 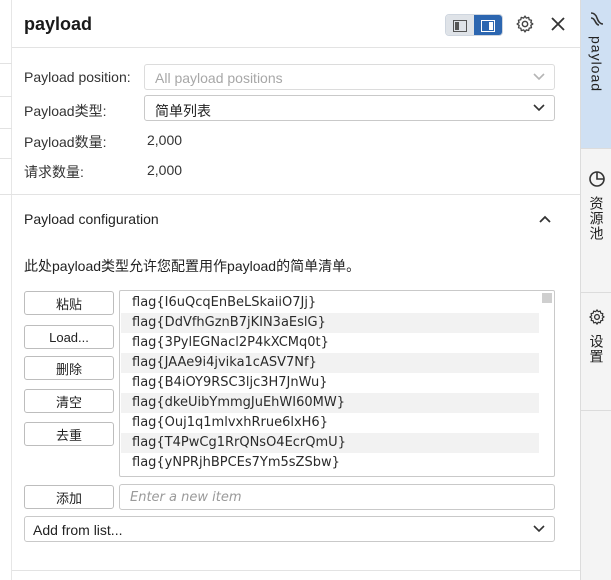 I want to click on list-item: flag{B4iOY9RSC3ljc3H7JnWu}, so click(x=330, y=383).